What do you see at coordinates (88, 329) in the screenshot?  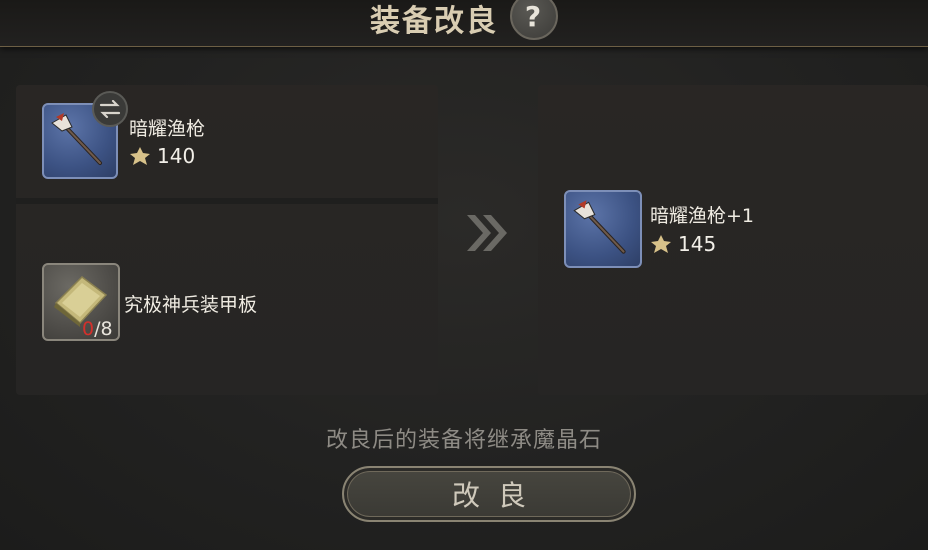 I see `material-have: 0` at bounding box center [88, 329].